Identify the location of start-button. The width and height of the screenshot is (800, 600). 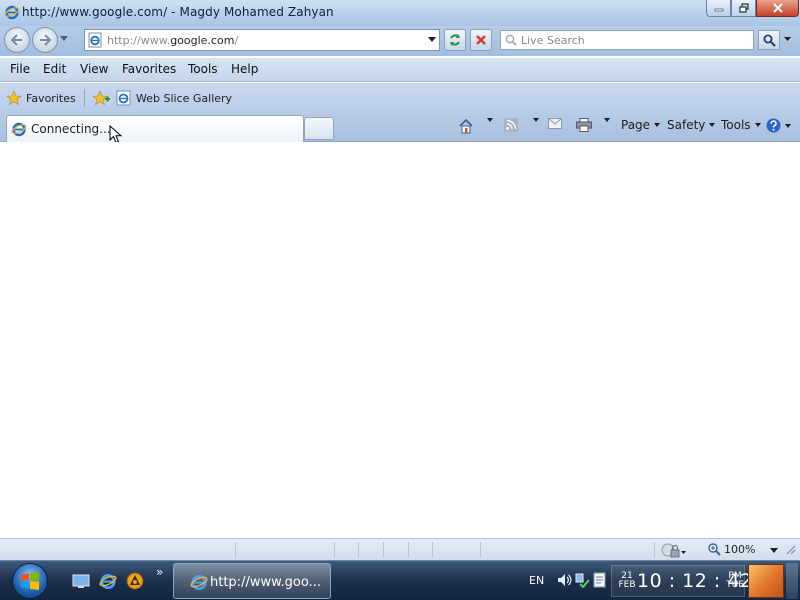
(30, 581).